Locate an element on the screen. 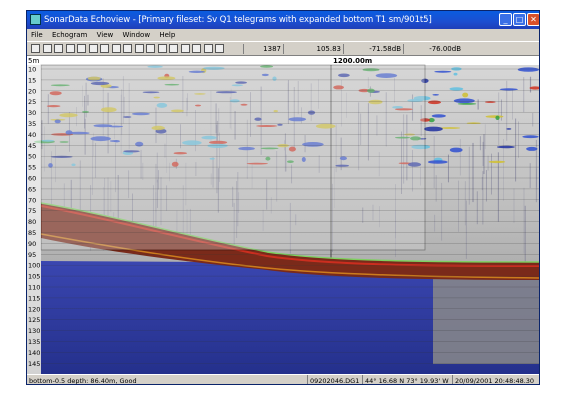 This screenshot has width=563, height=400. echogram-header is located at coordinates (283, 60).